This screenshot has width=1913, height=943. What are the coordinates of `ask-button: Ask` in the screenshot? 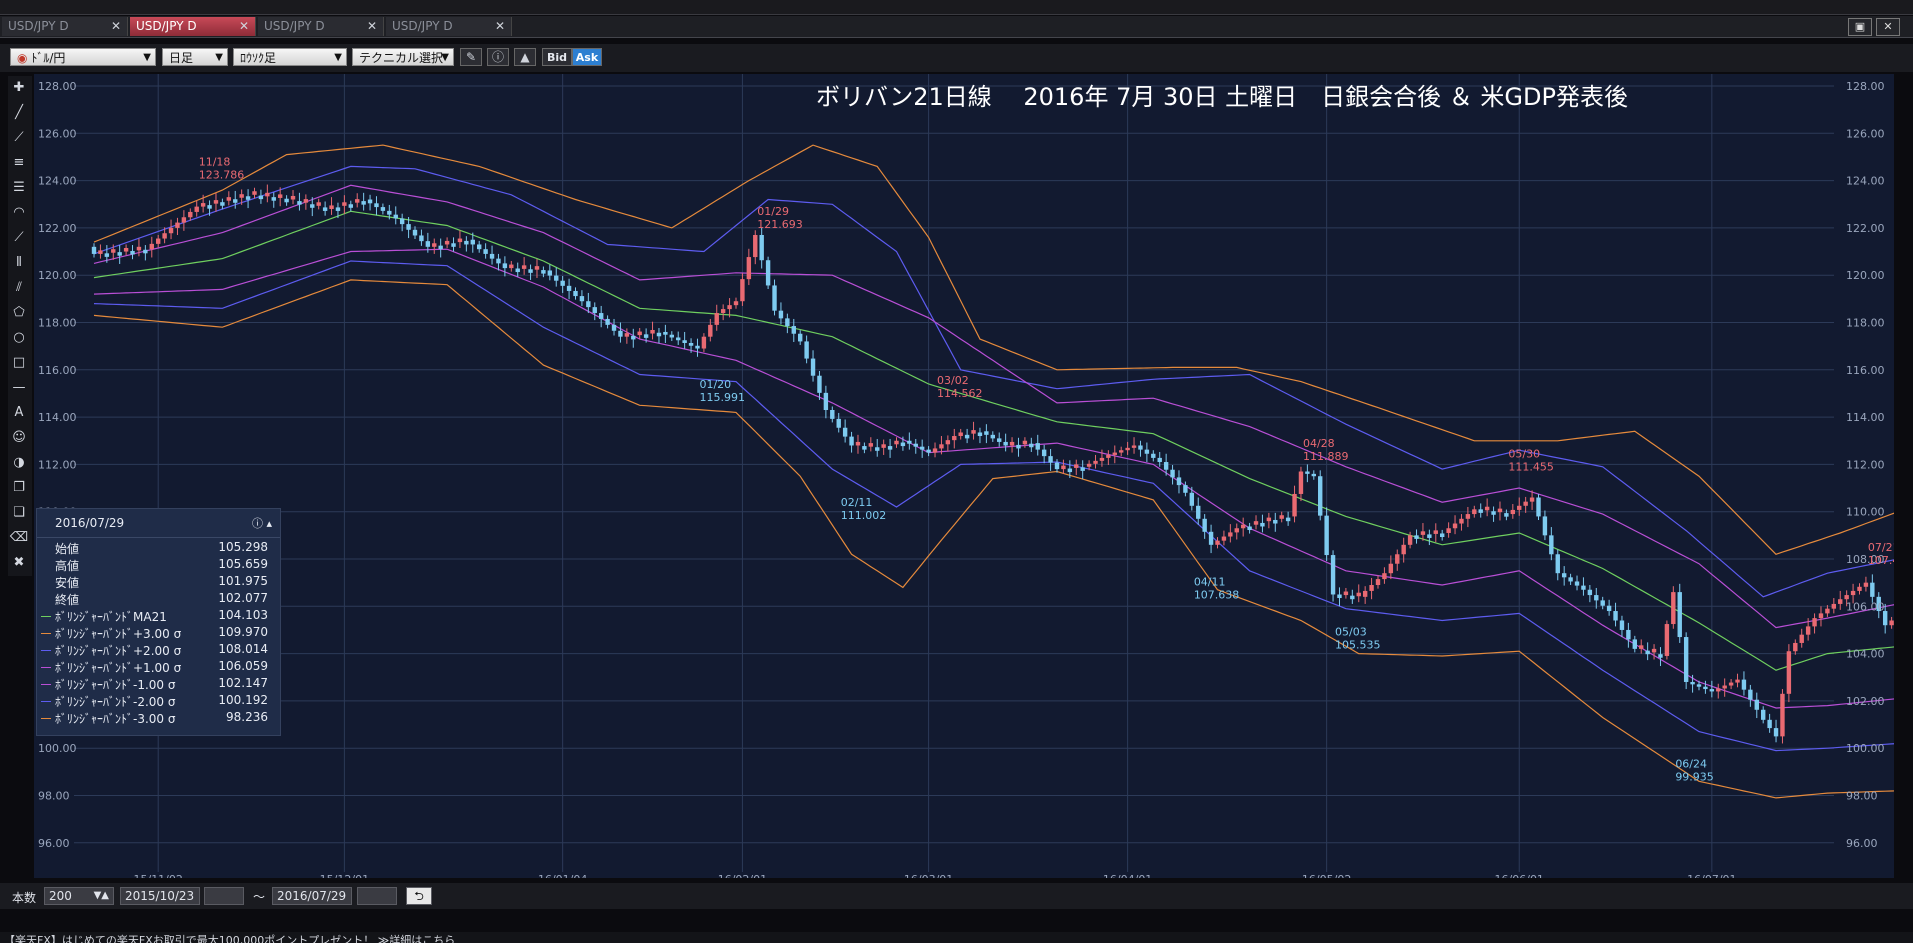 It's located at (587, 57).